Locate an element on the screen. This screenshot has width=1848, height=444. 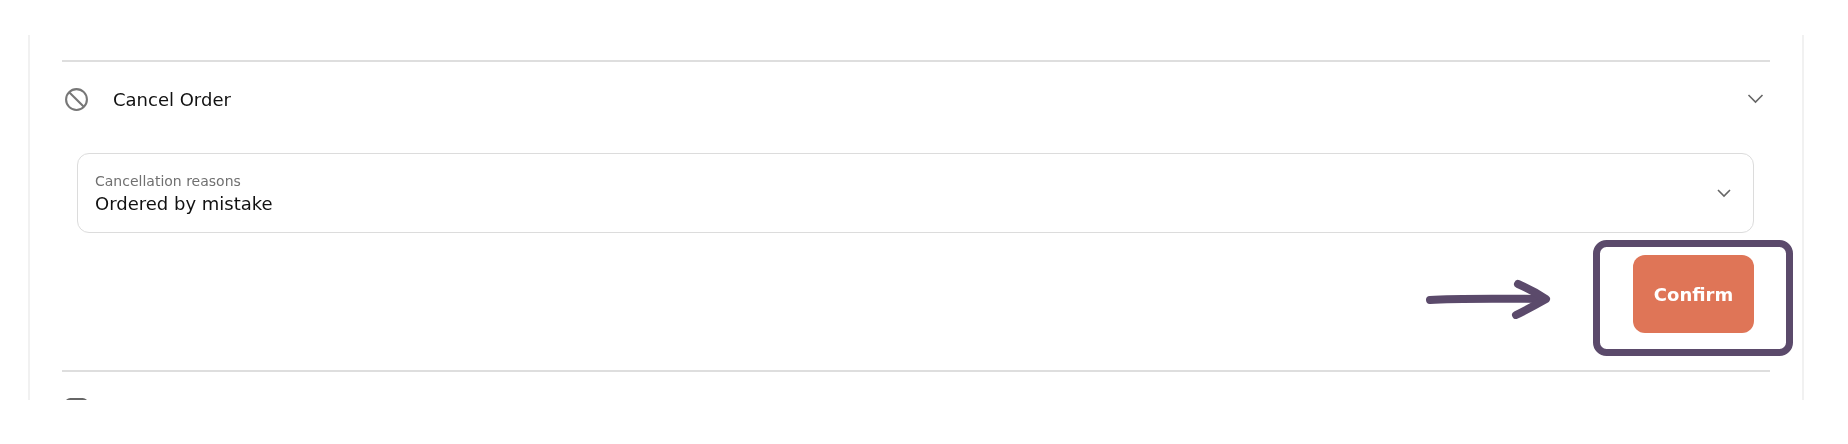
section-title: Cancel Order is located at coordinates (172, 99).